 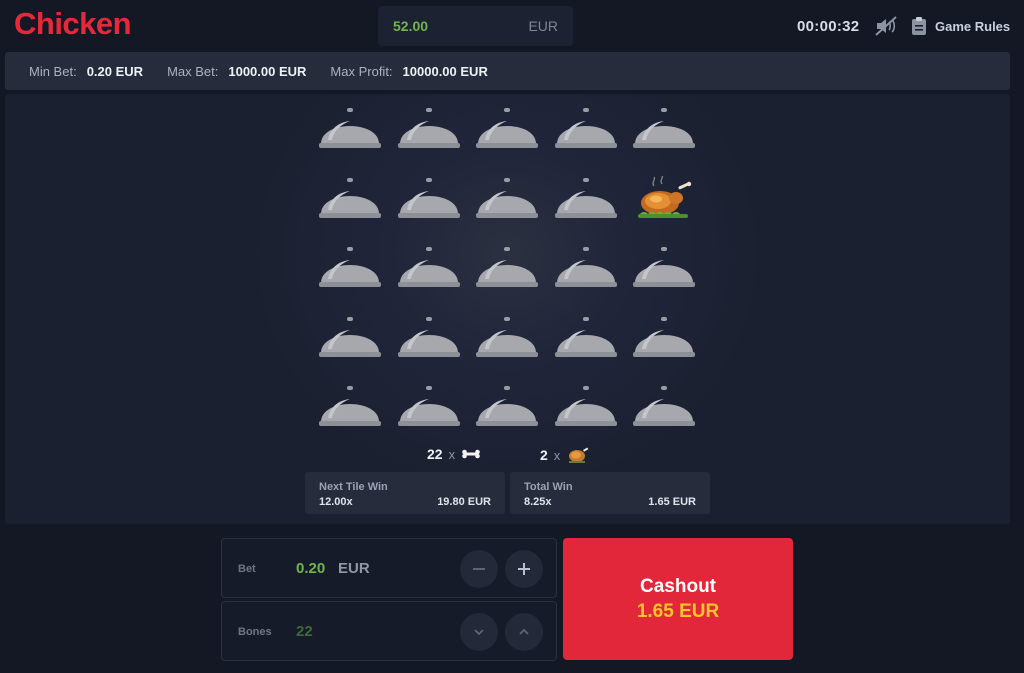 I want to click on game-logo: Chicken, so click(x=73, y=23).